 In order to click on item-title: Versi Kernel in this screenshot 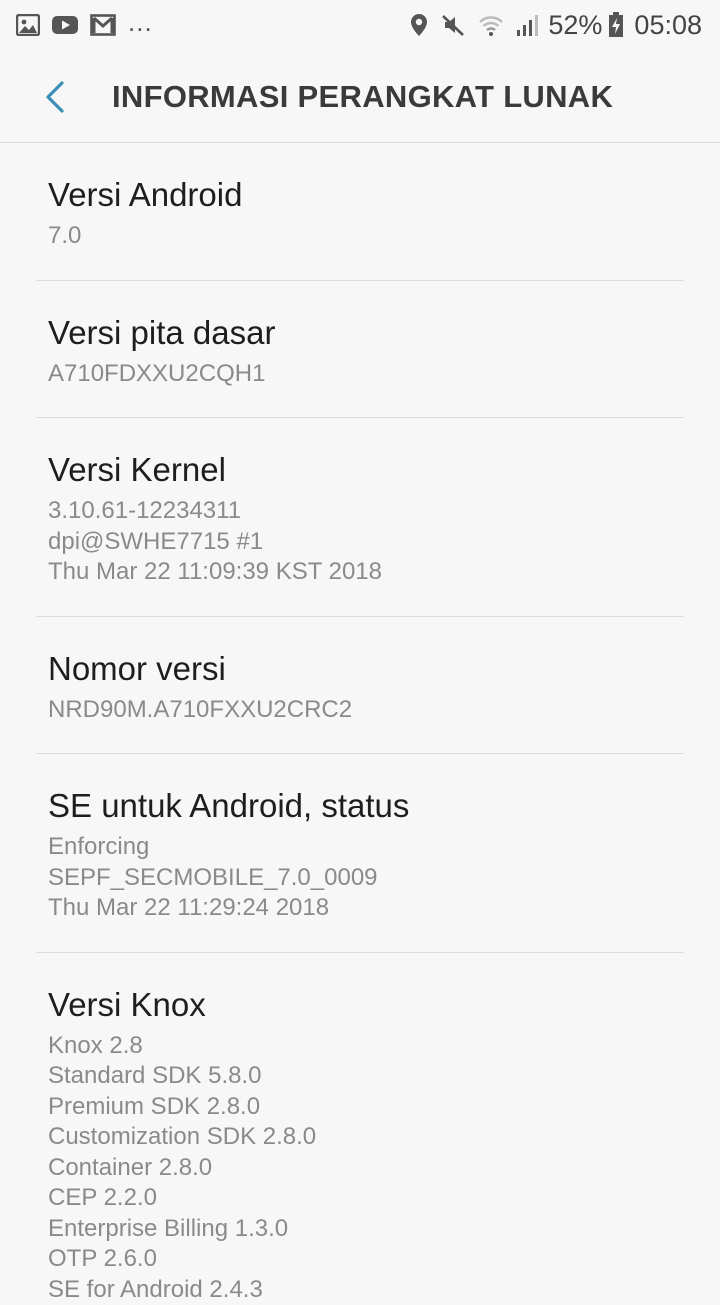, I will do `click(360, 470)`.